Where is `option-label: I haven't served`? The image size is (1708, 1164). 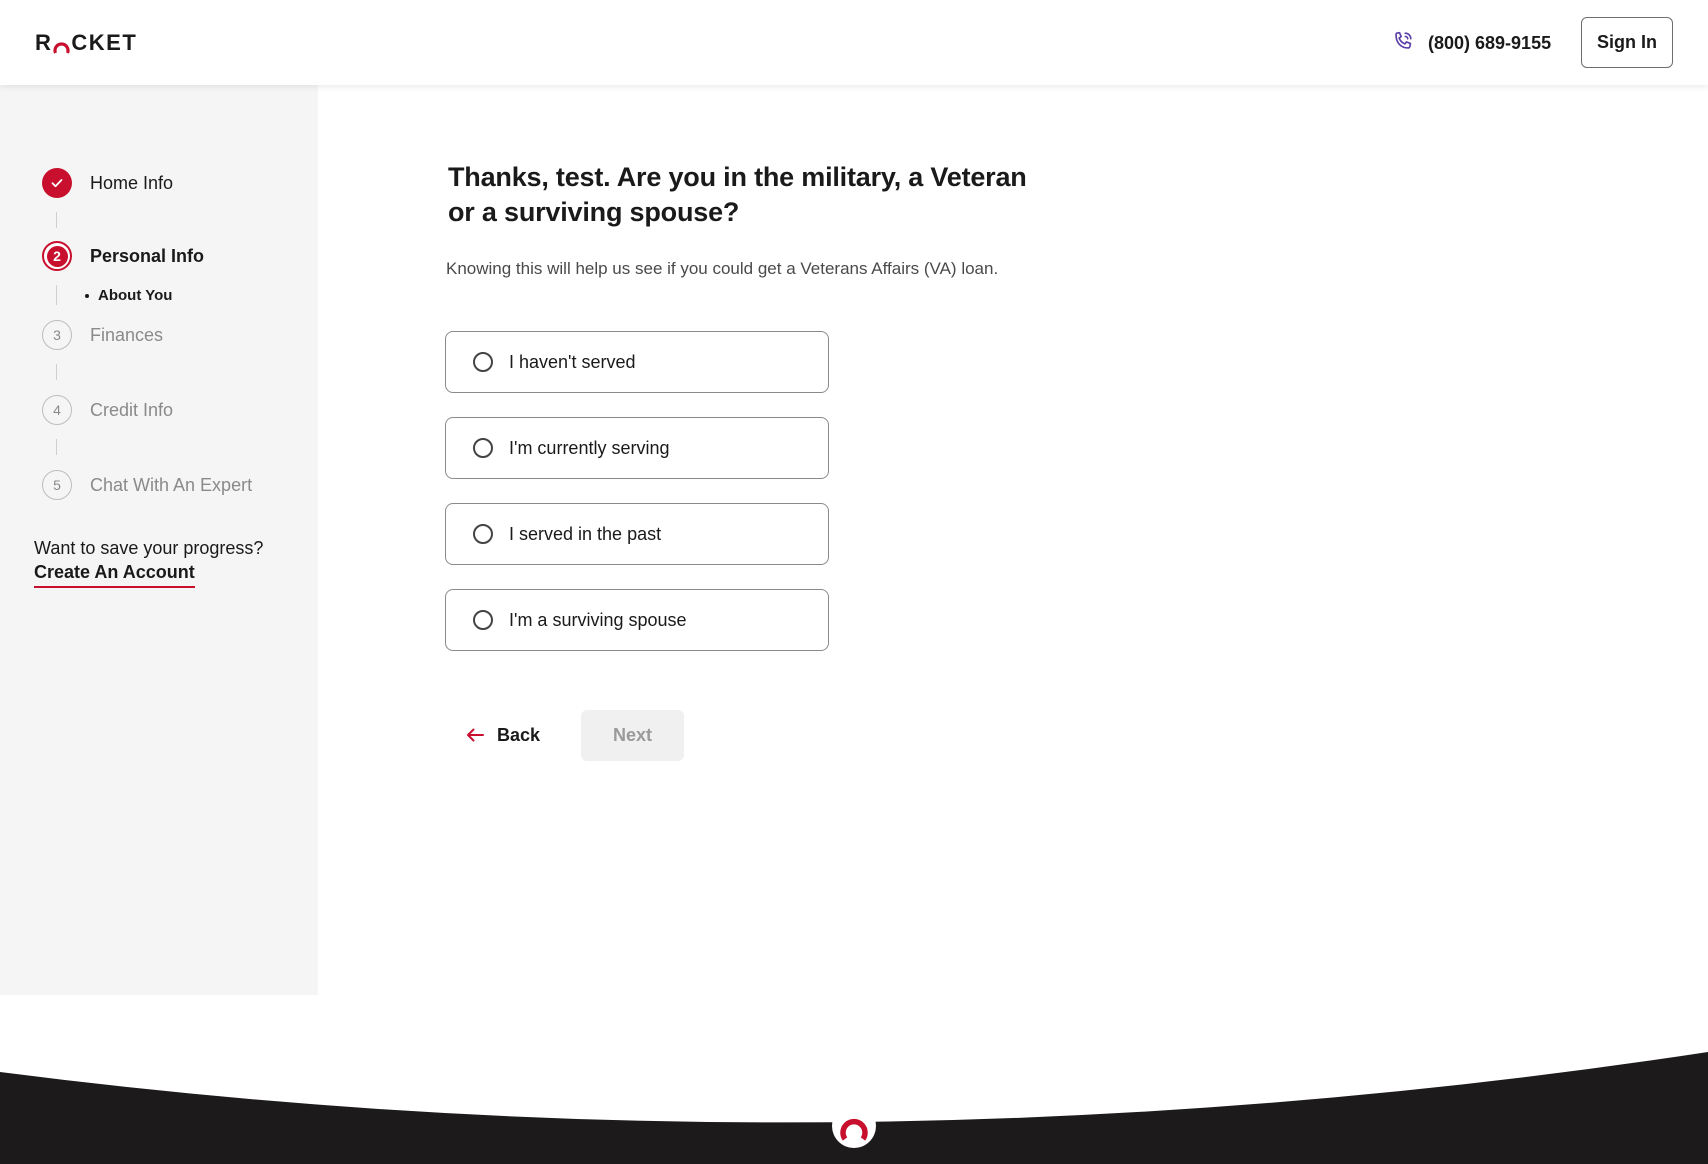
option-label: I haven't served is located at coordinates (572, 361).